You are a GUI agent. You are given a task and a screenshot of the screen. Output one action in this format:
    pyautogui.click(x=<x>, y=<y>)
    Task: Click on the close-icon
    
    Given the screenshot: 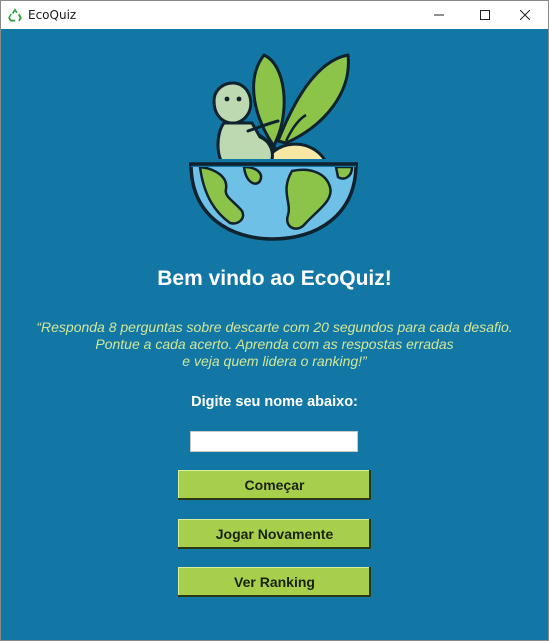 What is the action you would take?
    pyautogui.click(x=525, y=15)
    